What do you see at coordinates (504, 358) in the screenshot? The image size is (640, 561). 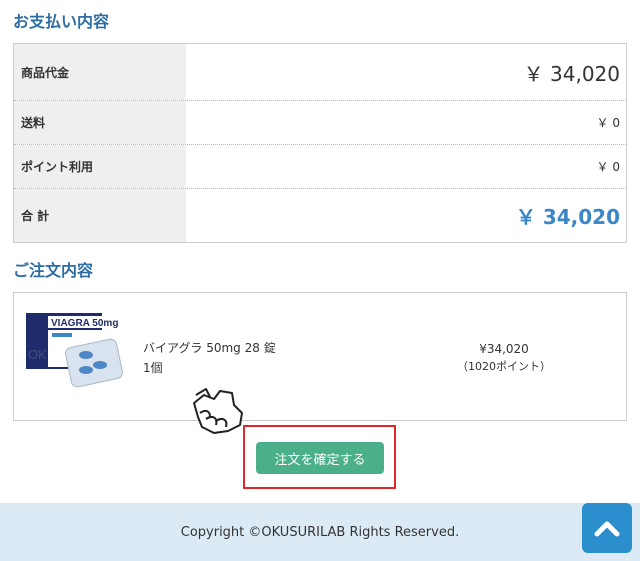 I see `price-column: ¥34,020 （1020ポイント）` at bounding box center [504, 358].